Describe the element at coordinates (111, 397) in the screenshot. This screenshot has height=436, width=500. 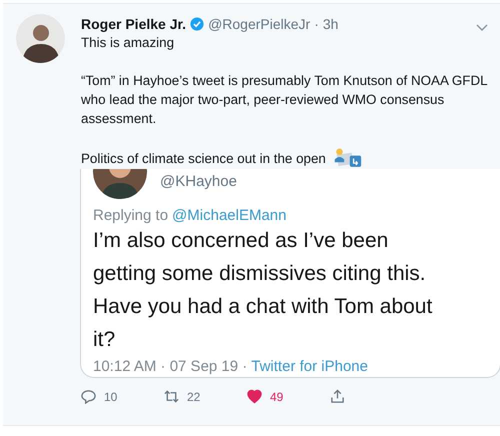
I see `reply-count: 10` at that location.